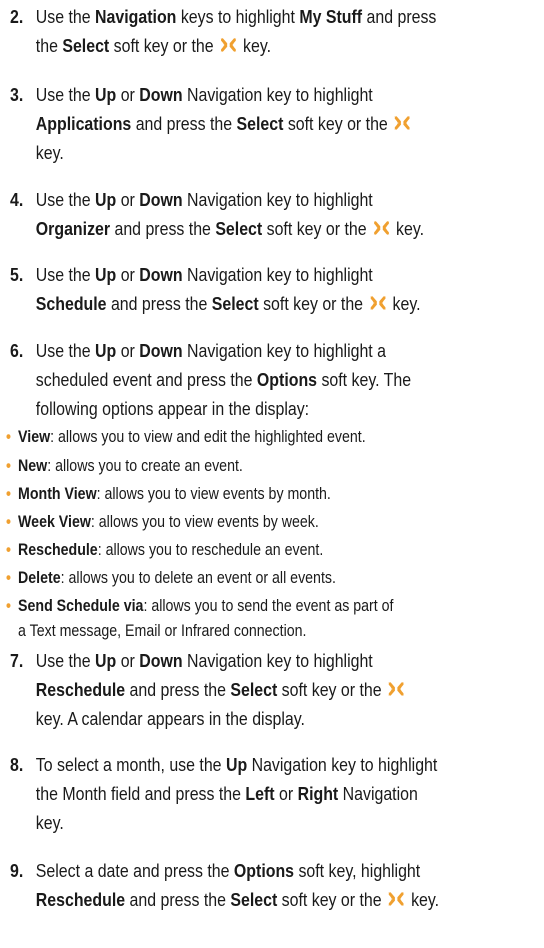 Image resolution: width=544 pixels, height=948 pixels. Describe the element at coordinates (81, 606) in the screenshot. I see `bold-term: Send Schedule via` at that location.